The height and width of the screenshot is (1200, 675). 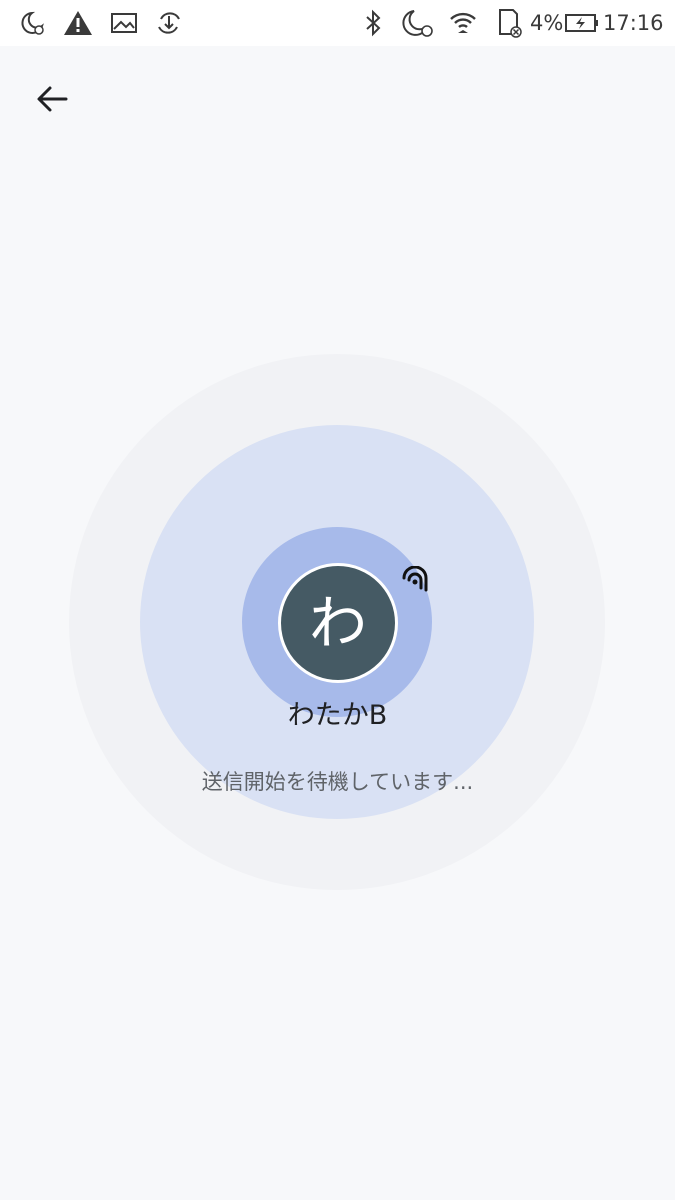 I want to click on avatar-initial: わ, so click(x=337, y=623).